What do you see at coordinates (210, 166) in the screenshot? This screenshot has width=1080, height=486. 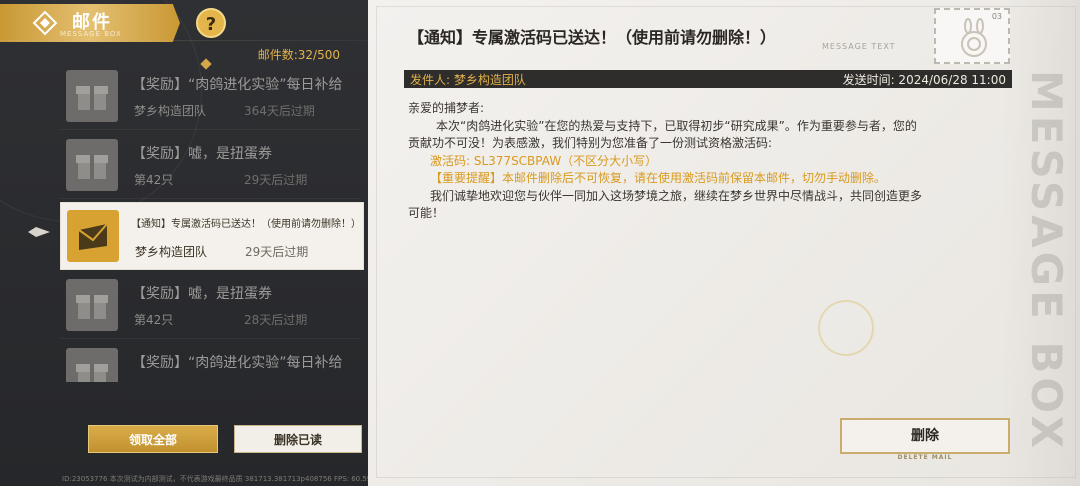 I see `mail-item: 【奖励】嘘，是扭蛋券 第42只 29天后过期` at bounding box center [210, 166].